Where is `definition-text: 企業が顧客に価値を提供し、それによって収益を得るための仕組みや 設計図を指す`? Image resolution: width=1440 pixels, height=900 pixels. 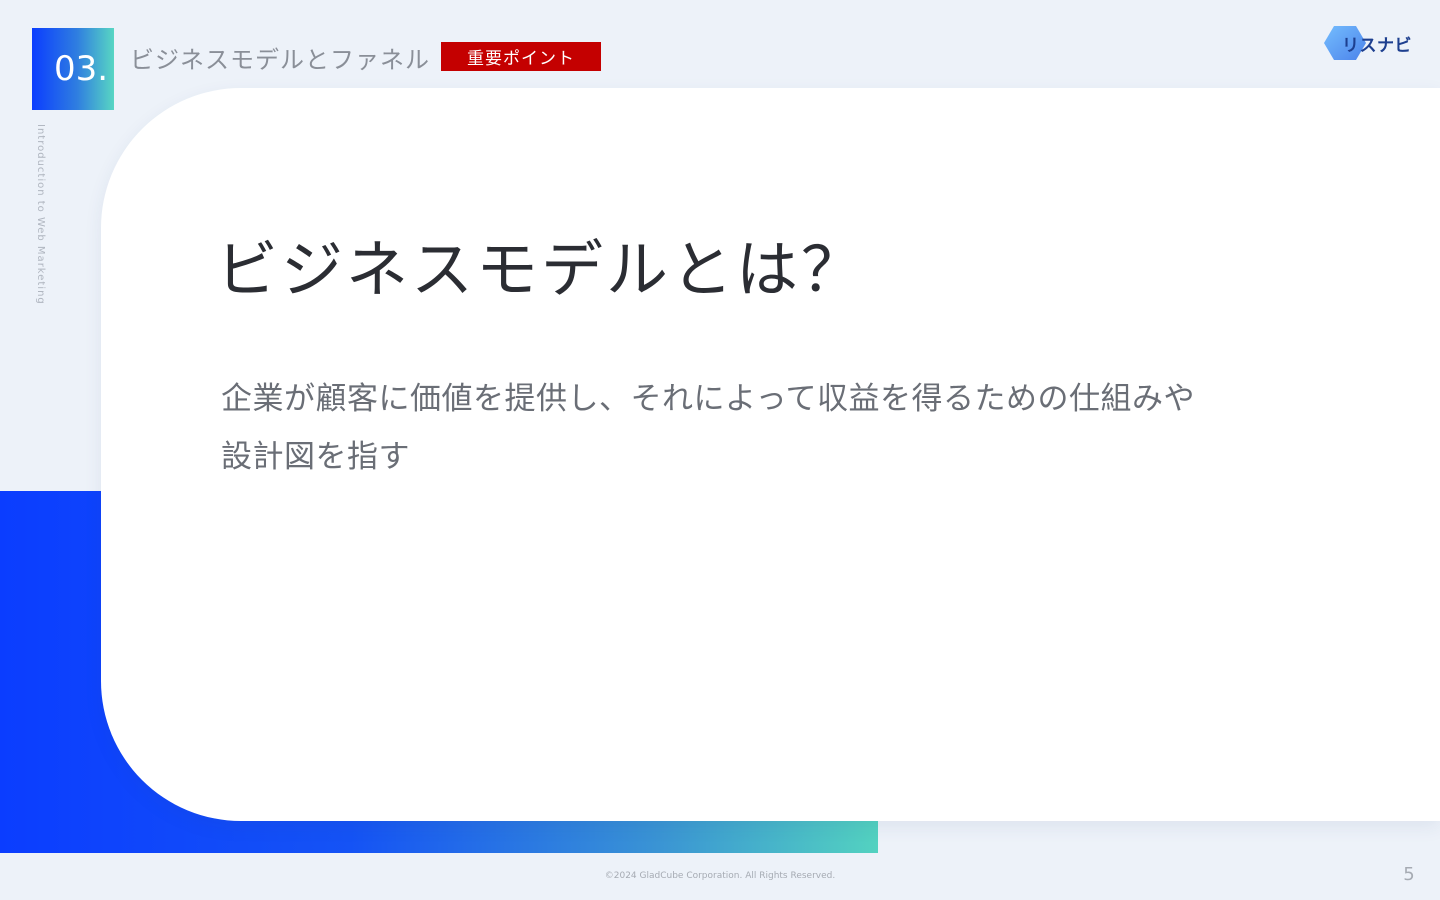
definition-text: 企業が顧客に価値を提供し、それによって収益を得るための仕組みや 設計図を指す is located at coordinates (726, 428).